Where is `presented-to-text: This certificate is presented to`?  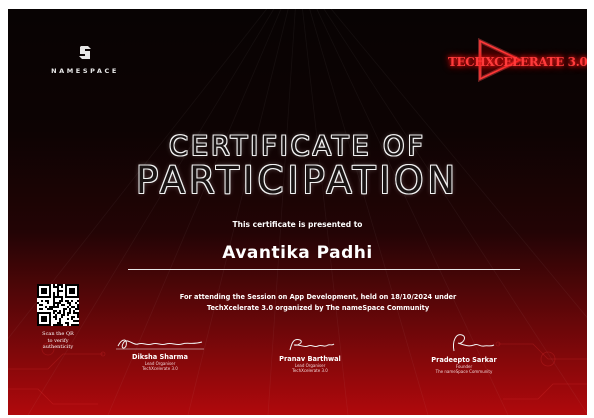
presented-to-text: This certificate is presented to is located at coordinates (297, 224).